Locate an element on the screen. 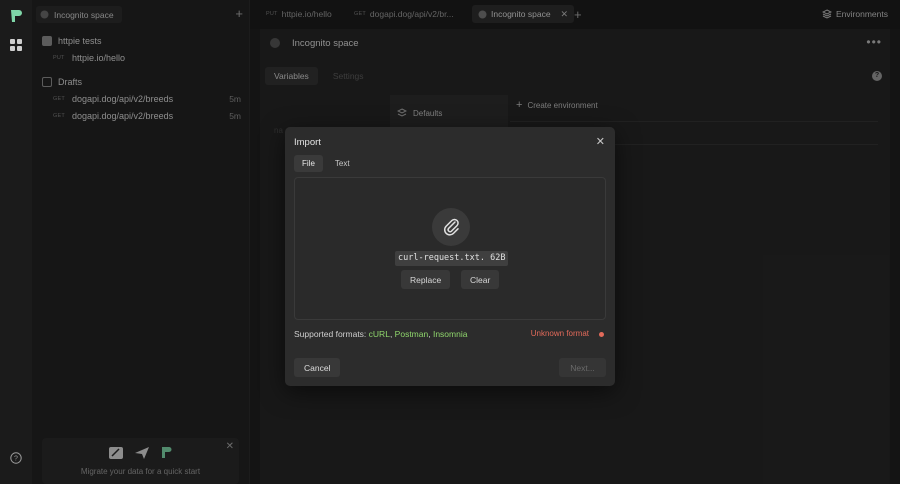 Image resolution: width=900 pixels, height=484 pixels. help-circle-icon: ? is located at coordinates (16, 458).